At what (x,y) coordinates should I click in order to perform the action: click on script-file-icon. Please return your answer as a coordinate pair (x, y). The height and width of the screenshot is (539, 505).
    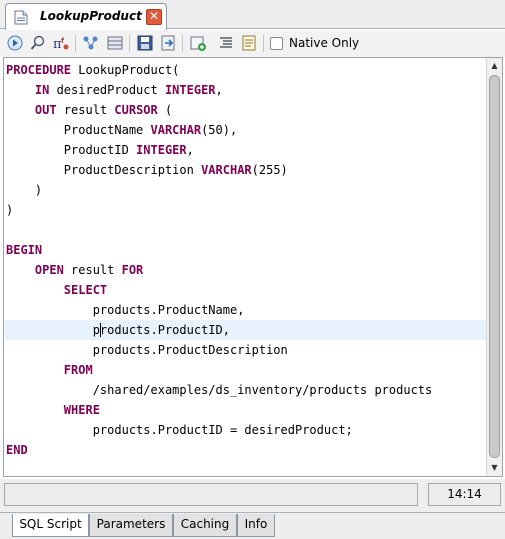
    Looking at the image, I should click on (21, 17).